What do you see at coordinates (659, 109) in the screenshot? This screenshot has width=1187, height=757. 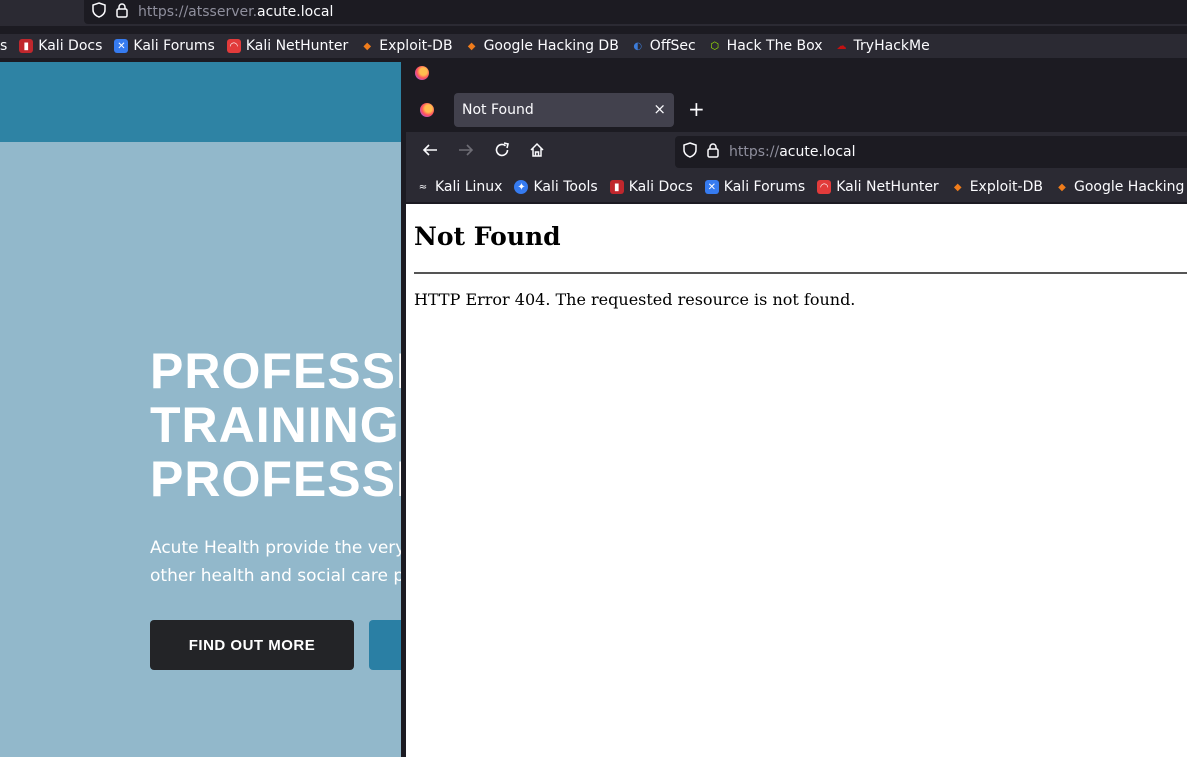 I see `close-icon: ×` at bounding box center [659, 109].